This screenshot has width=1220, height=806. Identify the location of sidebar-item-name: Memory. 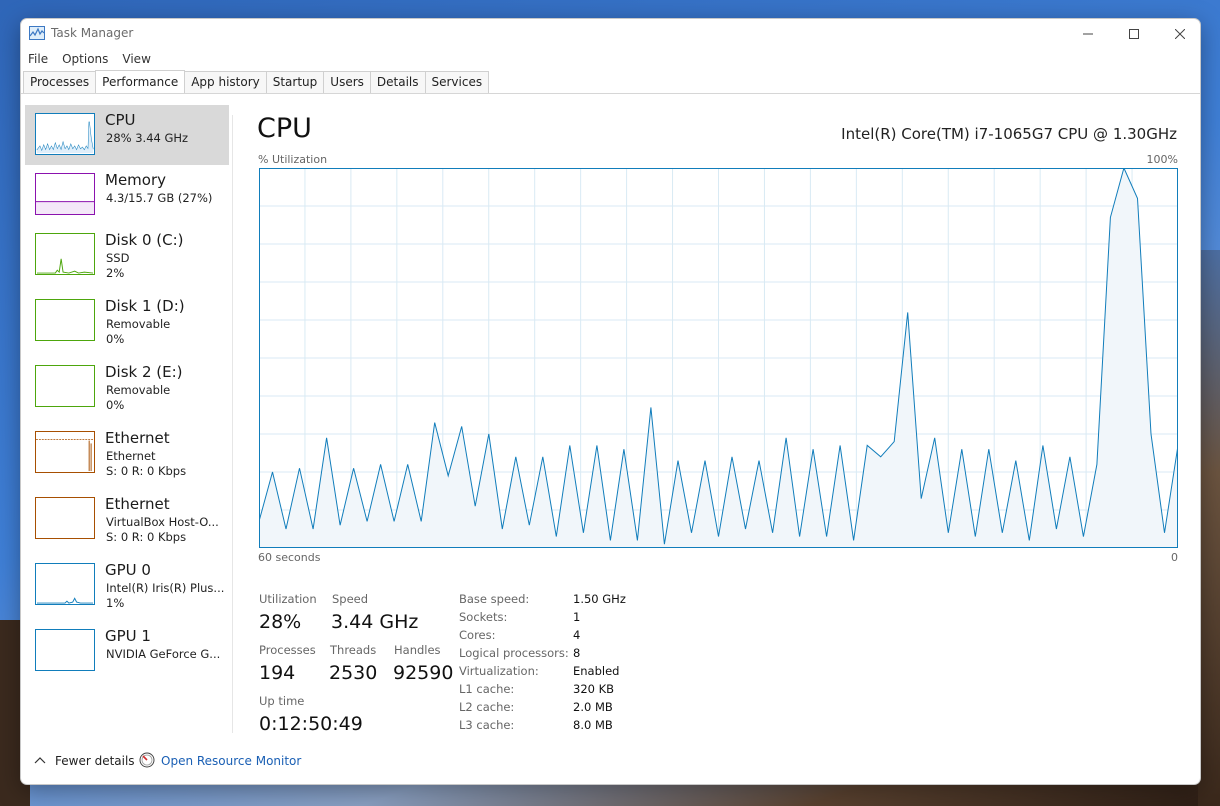
(136, 180).